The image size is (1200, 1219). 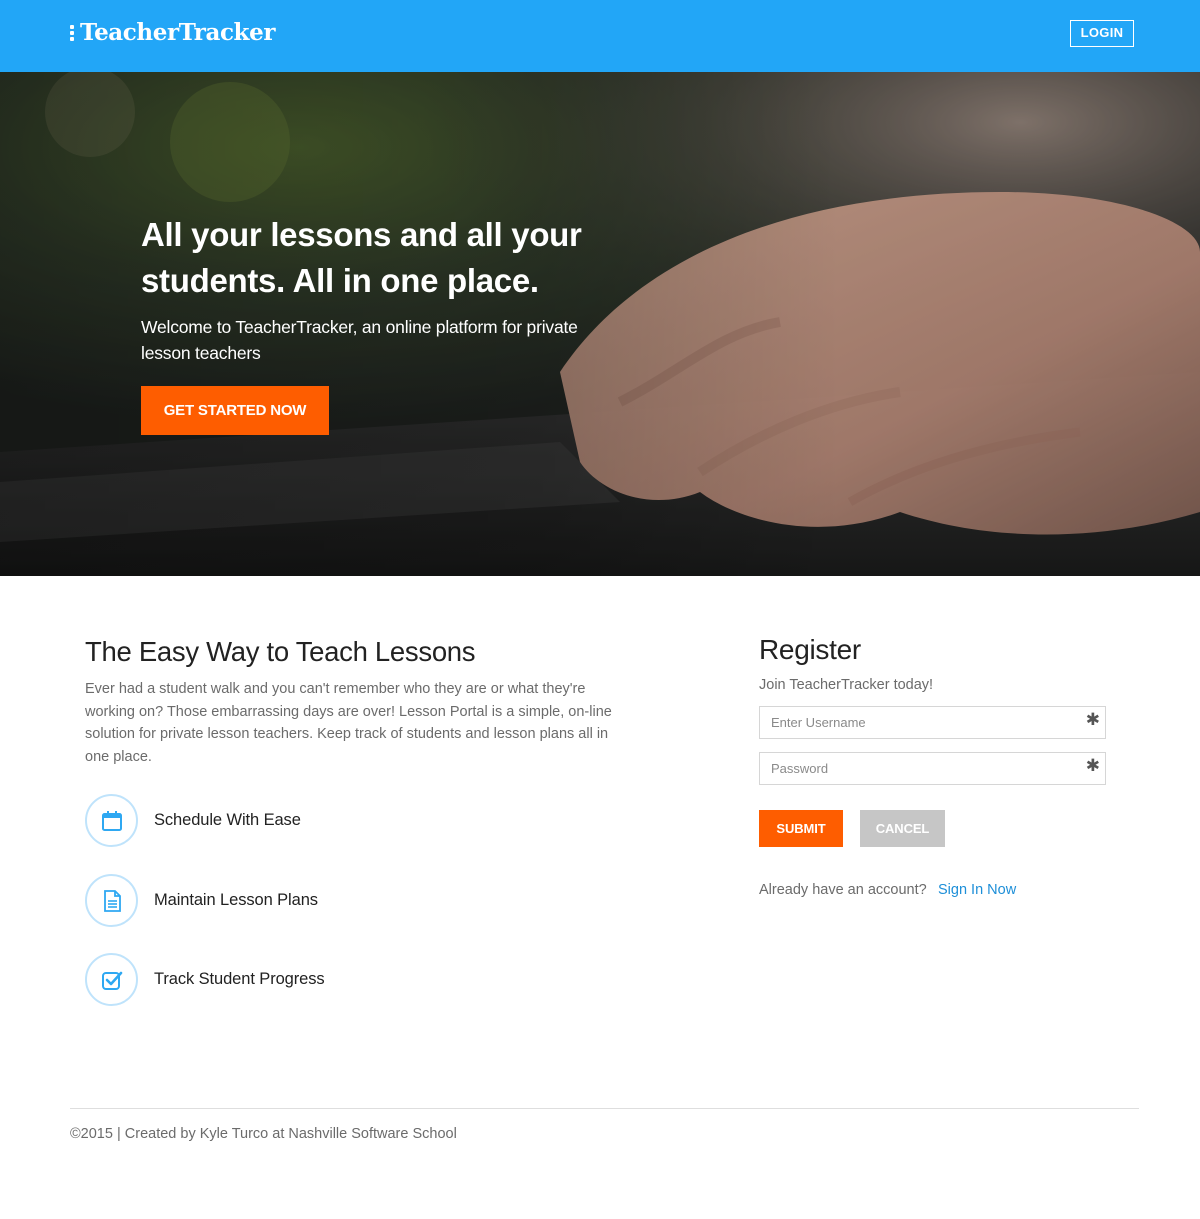 I want to click on username-input, so click(x=910, y=722).